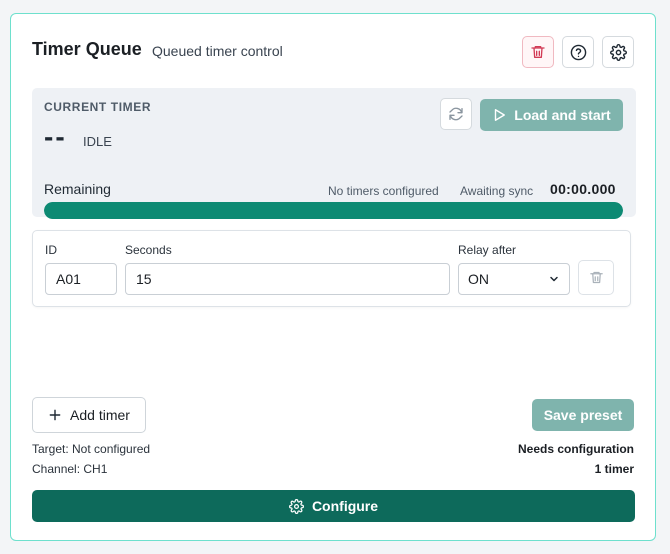 This screenshot has width=670, height=554. I want to click on queue-status: No timers configured, so click(383, 191).